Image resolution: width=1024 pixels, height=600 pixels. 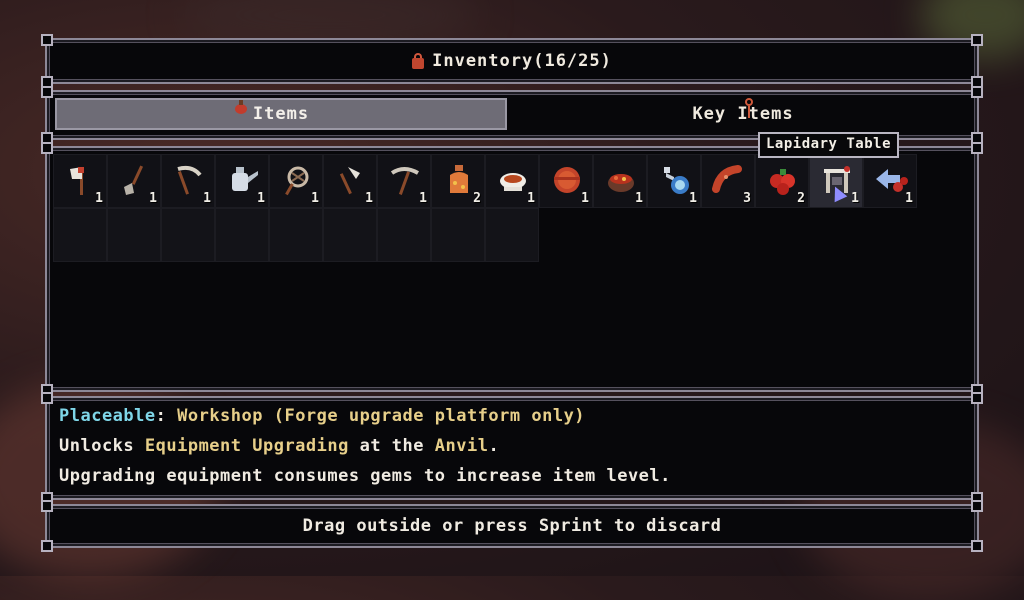 I want to click on shovel-icon, so click(x=135, y=180).